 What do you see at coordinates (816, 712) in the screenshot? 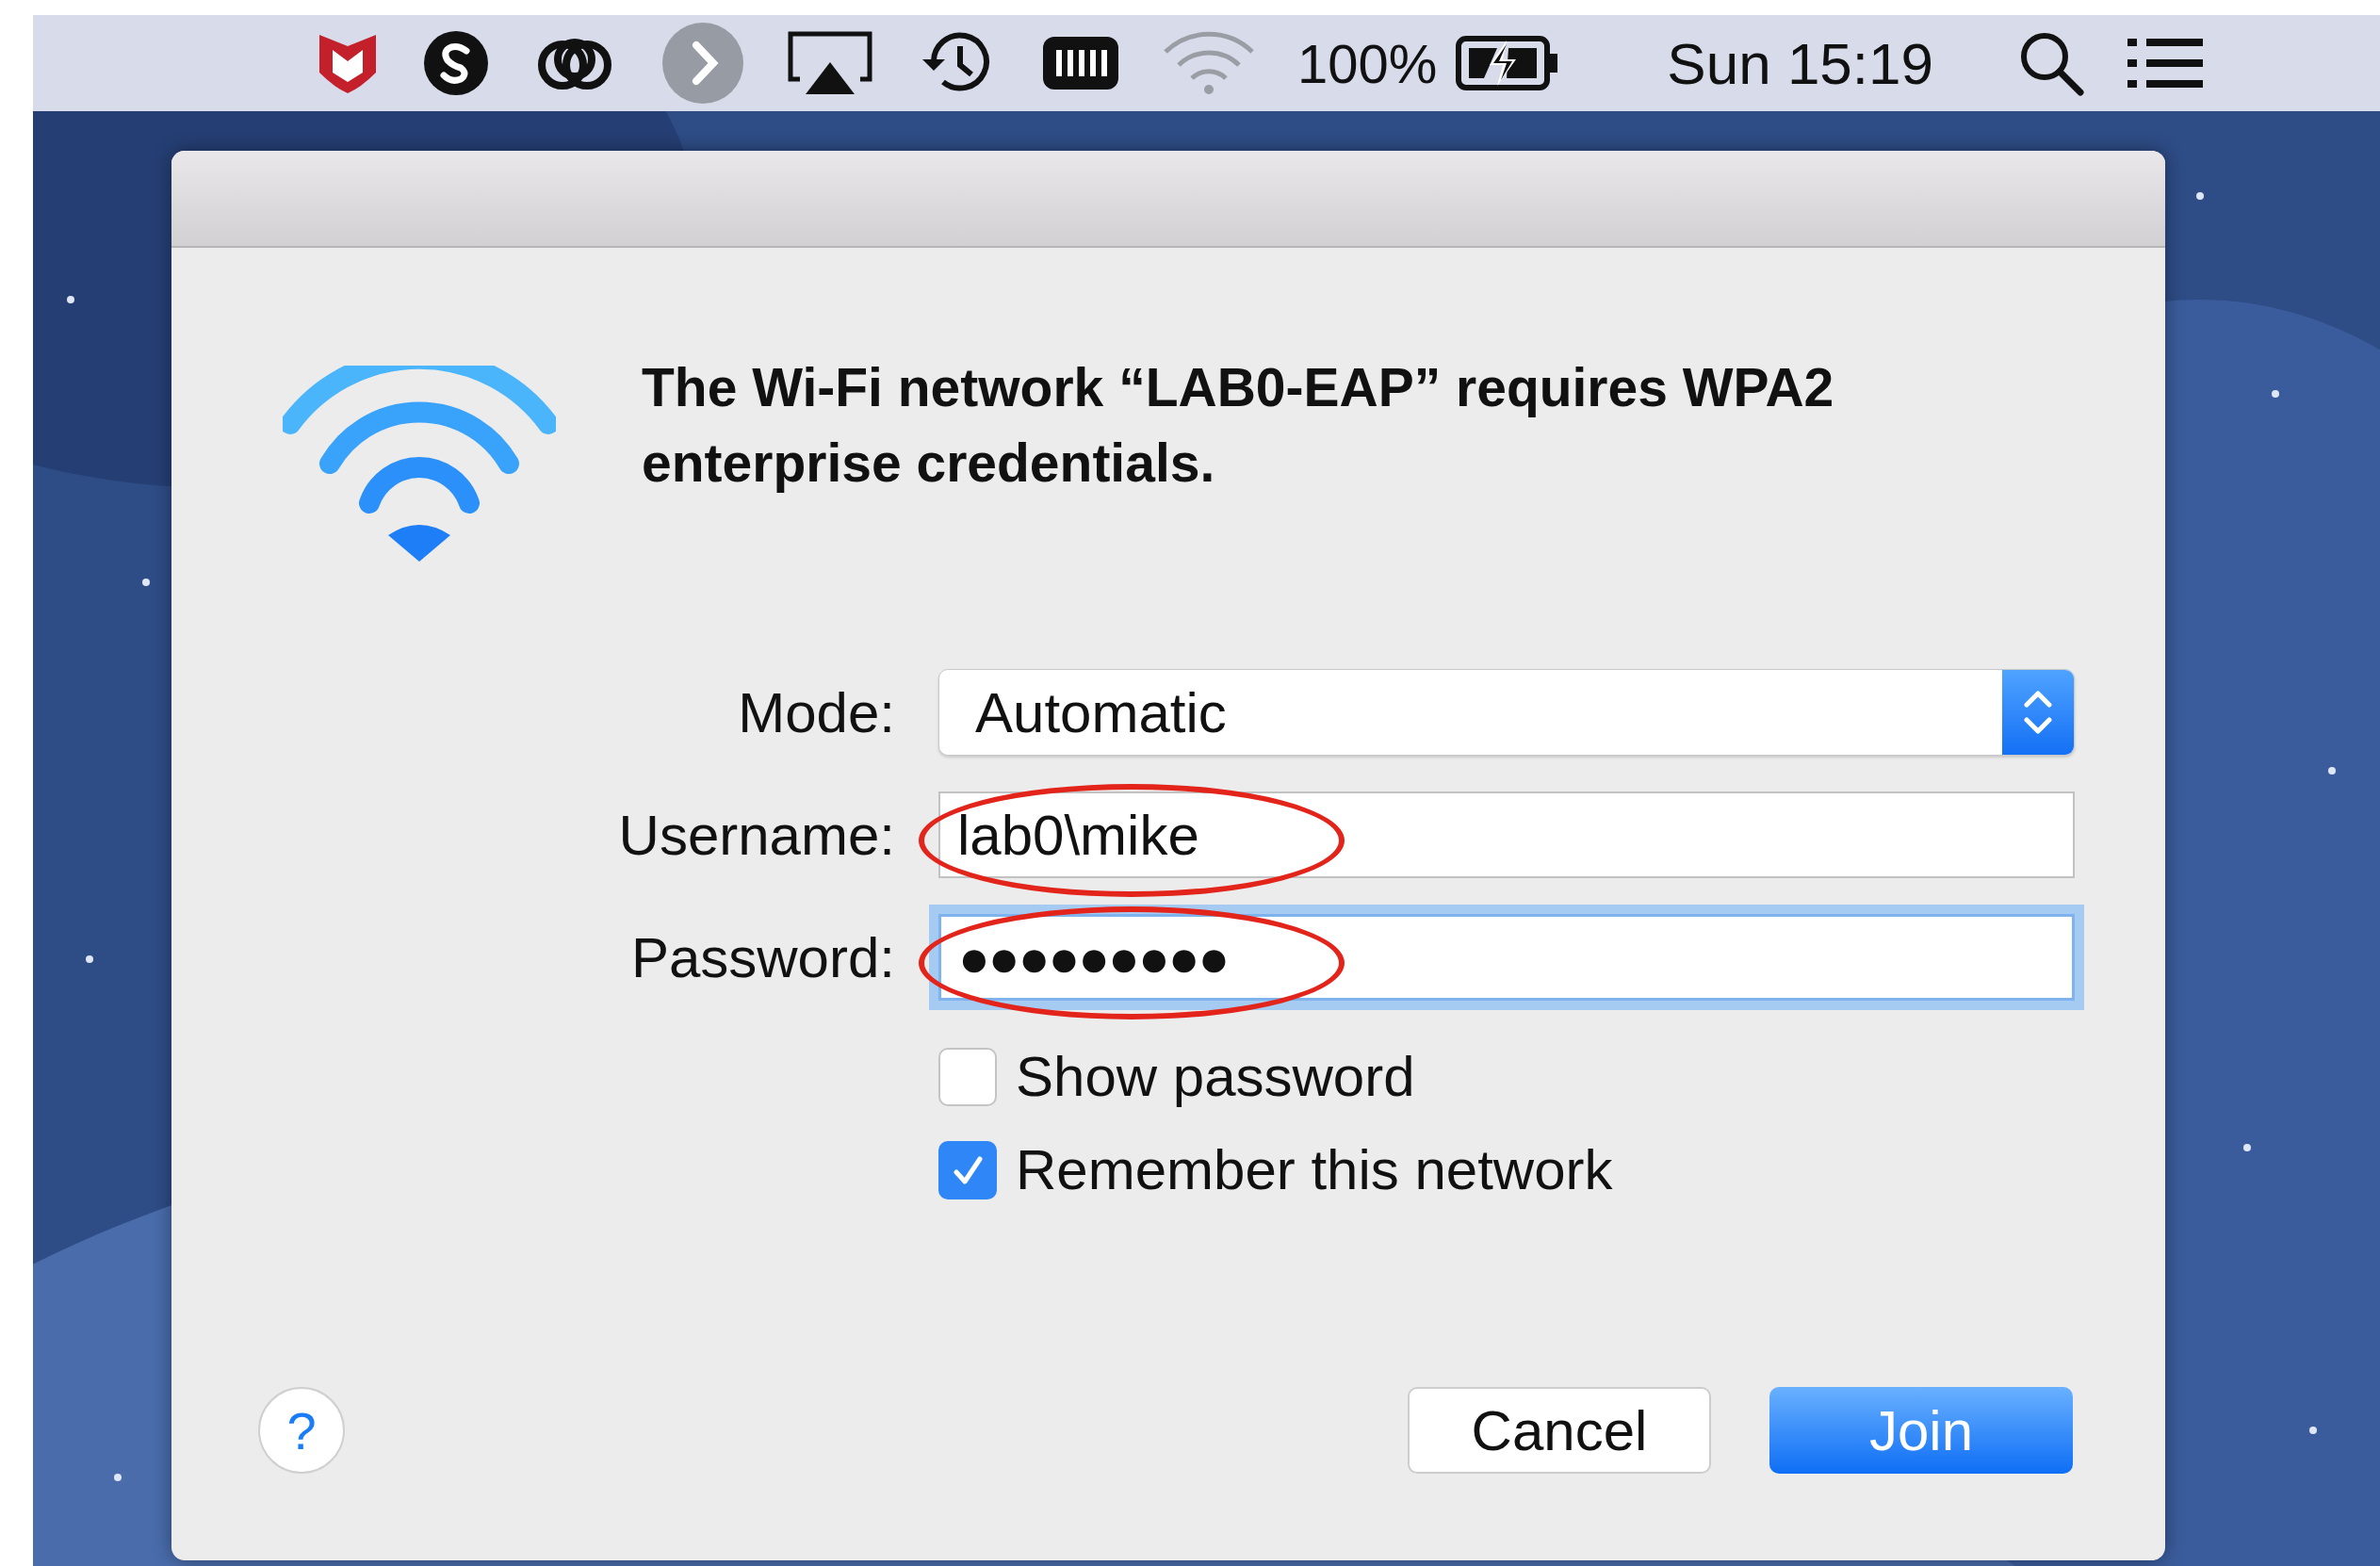
I see `field-label: Mode:` at bounding box center [816, 712].